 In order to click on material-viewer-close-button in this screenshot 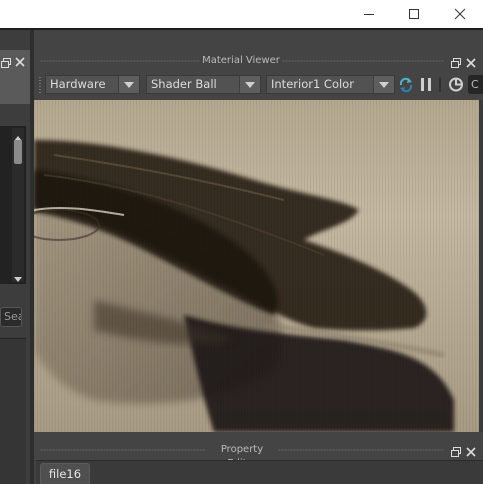, I will do `click(471, 61)`.